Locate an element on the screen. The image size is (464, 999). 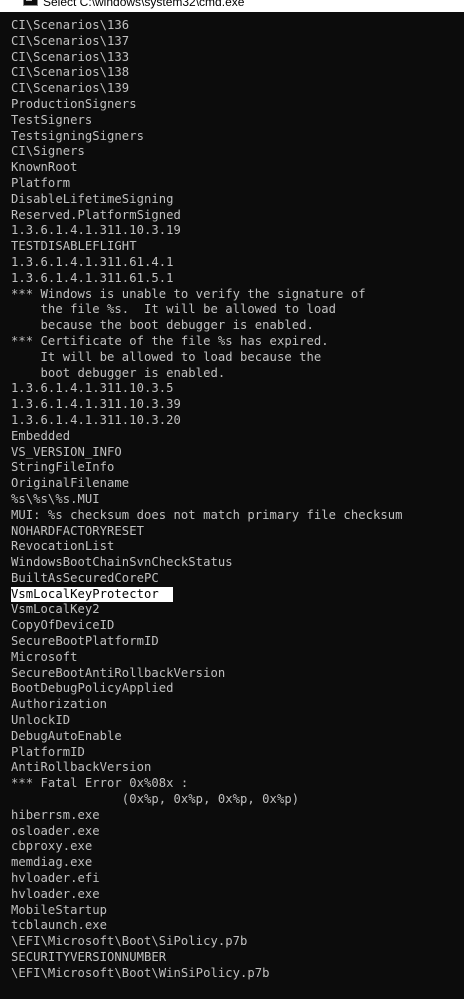
console-line: osloader.exe is located at coordinates (55, 830).